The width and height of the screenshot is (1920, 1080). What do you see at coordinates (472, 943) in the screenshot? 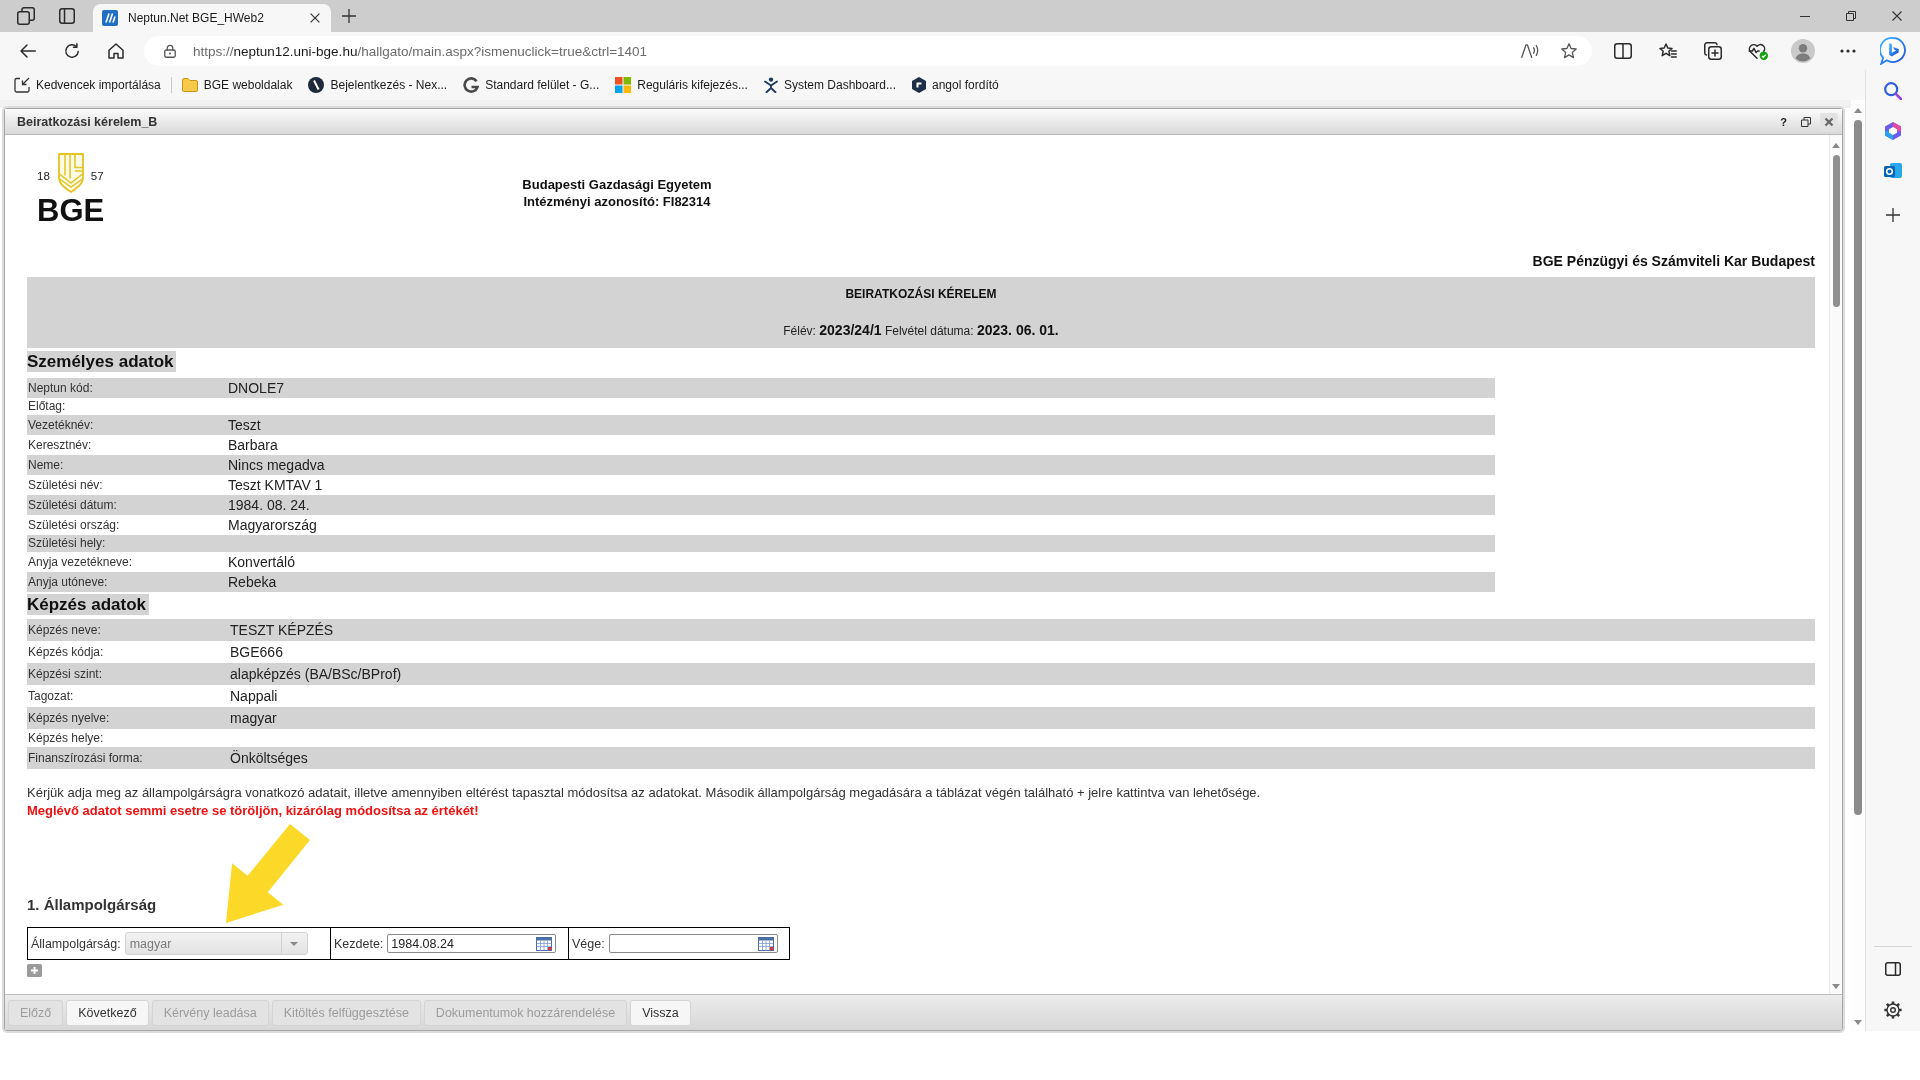
I see `date-input: 1984.08.24` at bounding box center [472, 943].